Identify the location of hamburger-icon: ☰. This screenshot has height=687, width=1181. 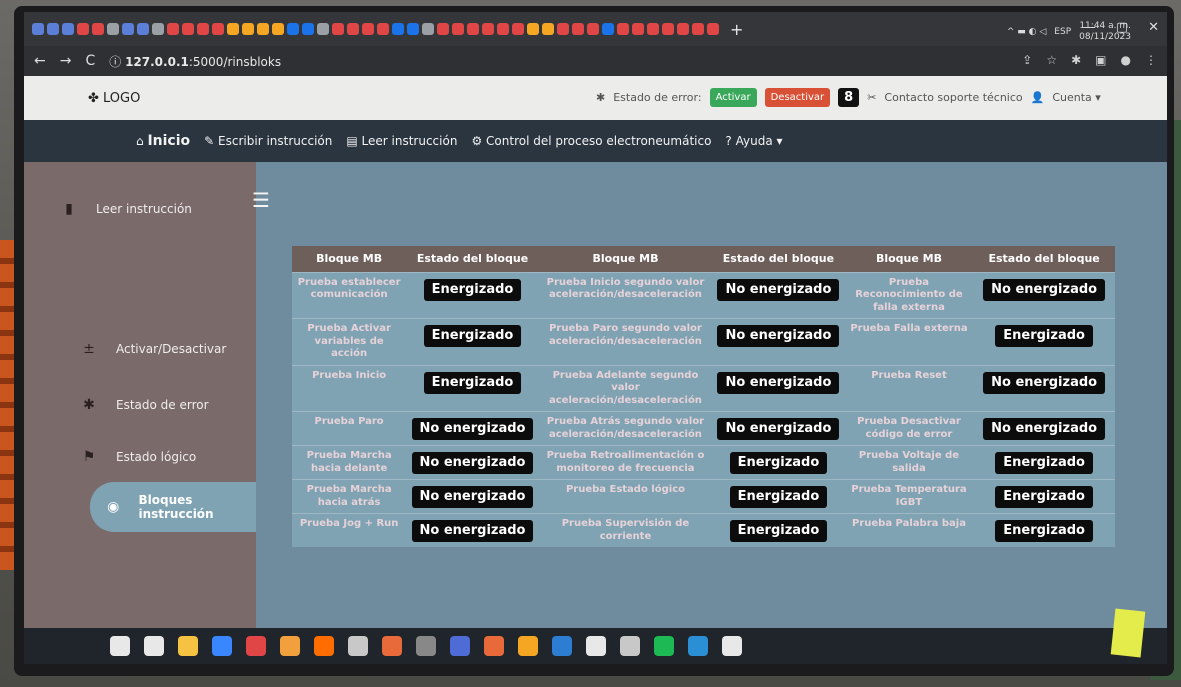
(261, 200).